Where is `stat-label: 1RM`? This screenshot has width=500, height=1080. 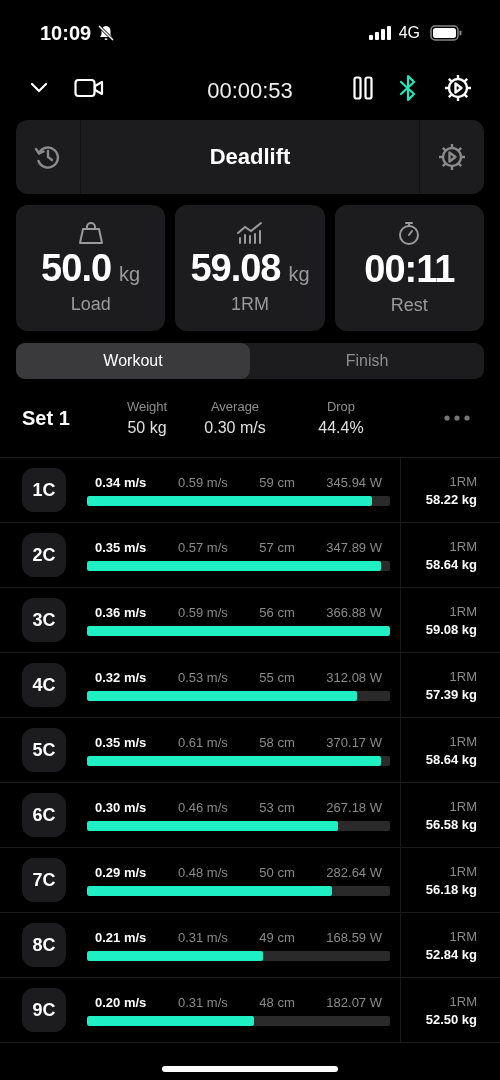 stat-label: 1RM is located at coordinates (250, 304).